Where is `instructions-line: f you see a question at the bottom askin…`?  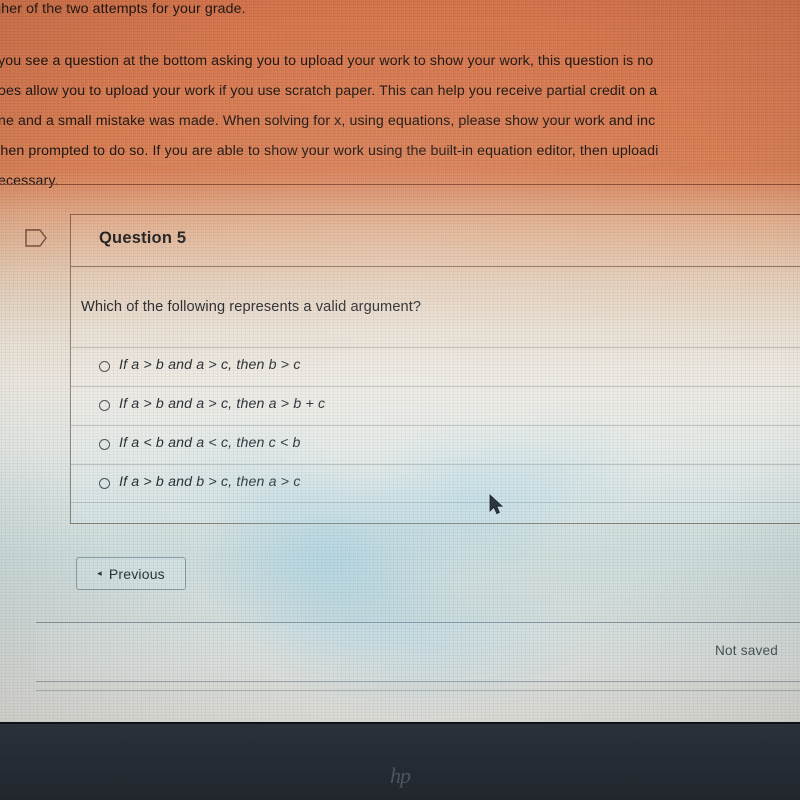
instructions-line: f you see a question at the bottom askin… is located at coordinates (327, 61).